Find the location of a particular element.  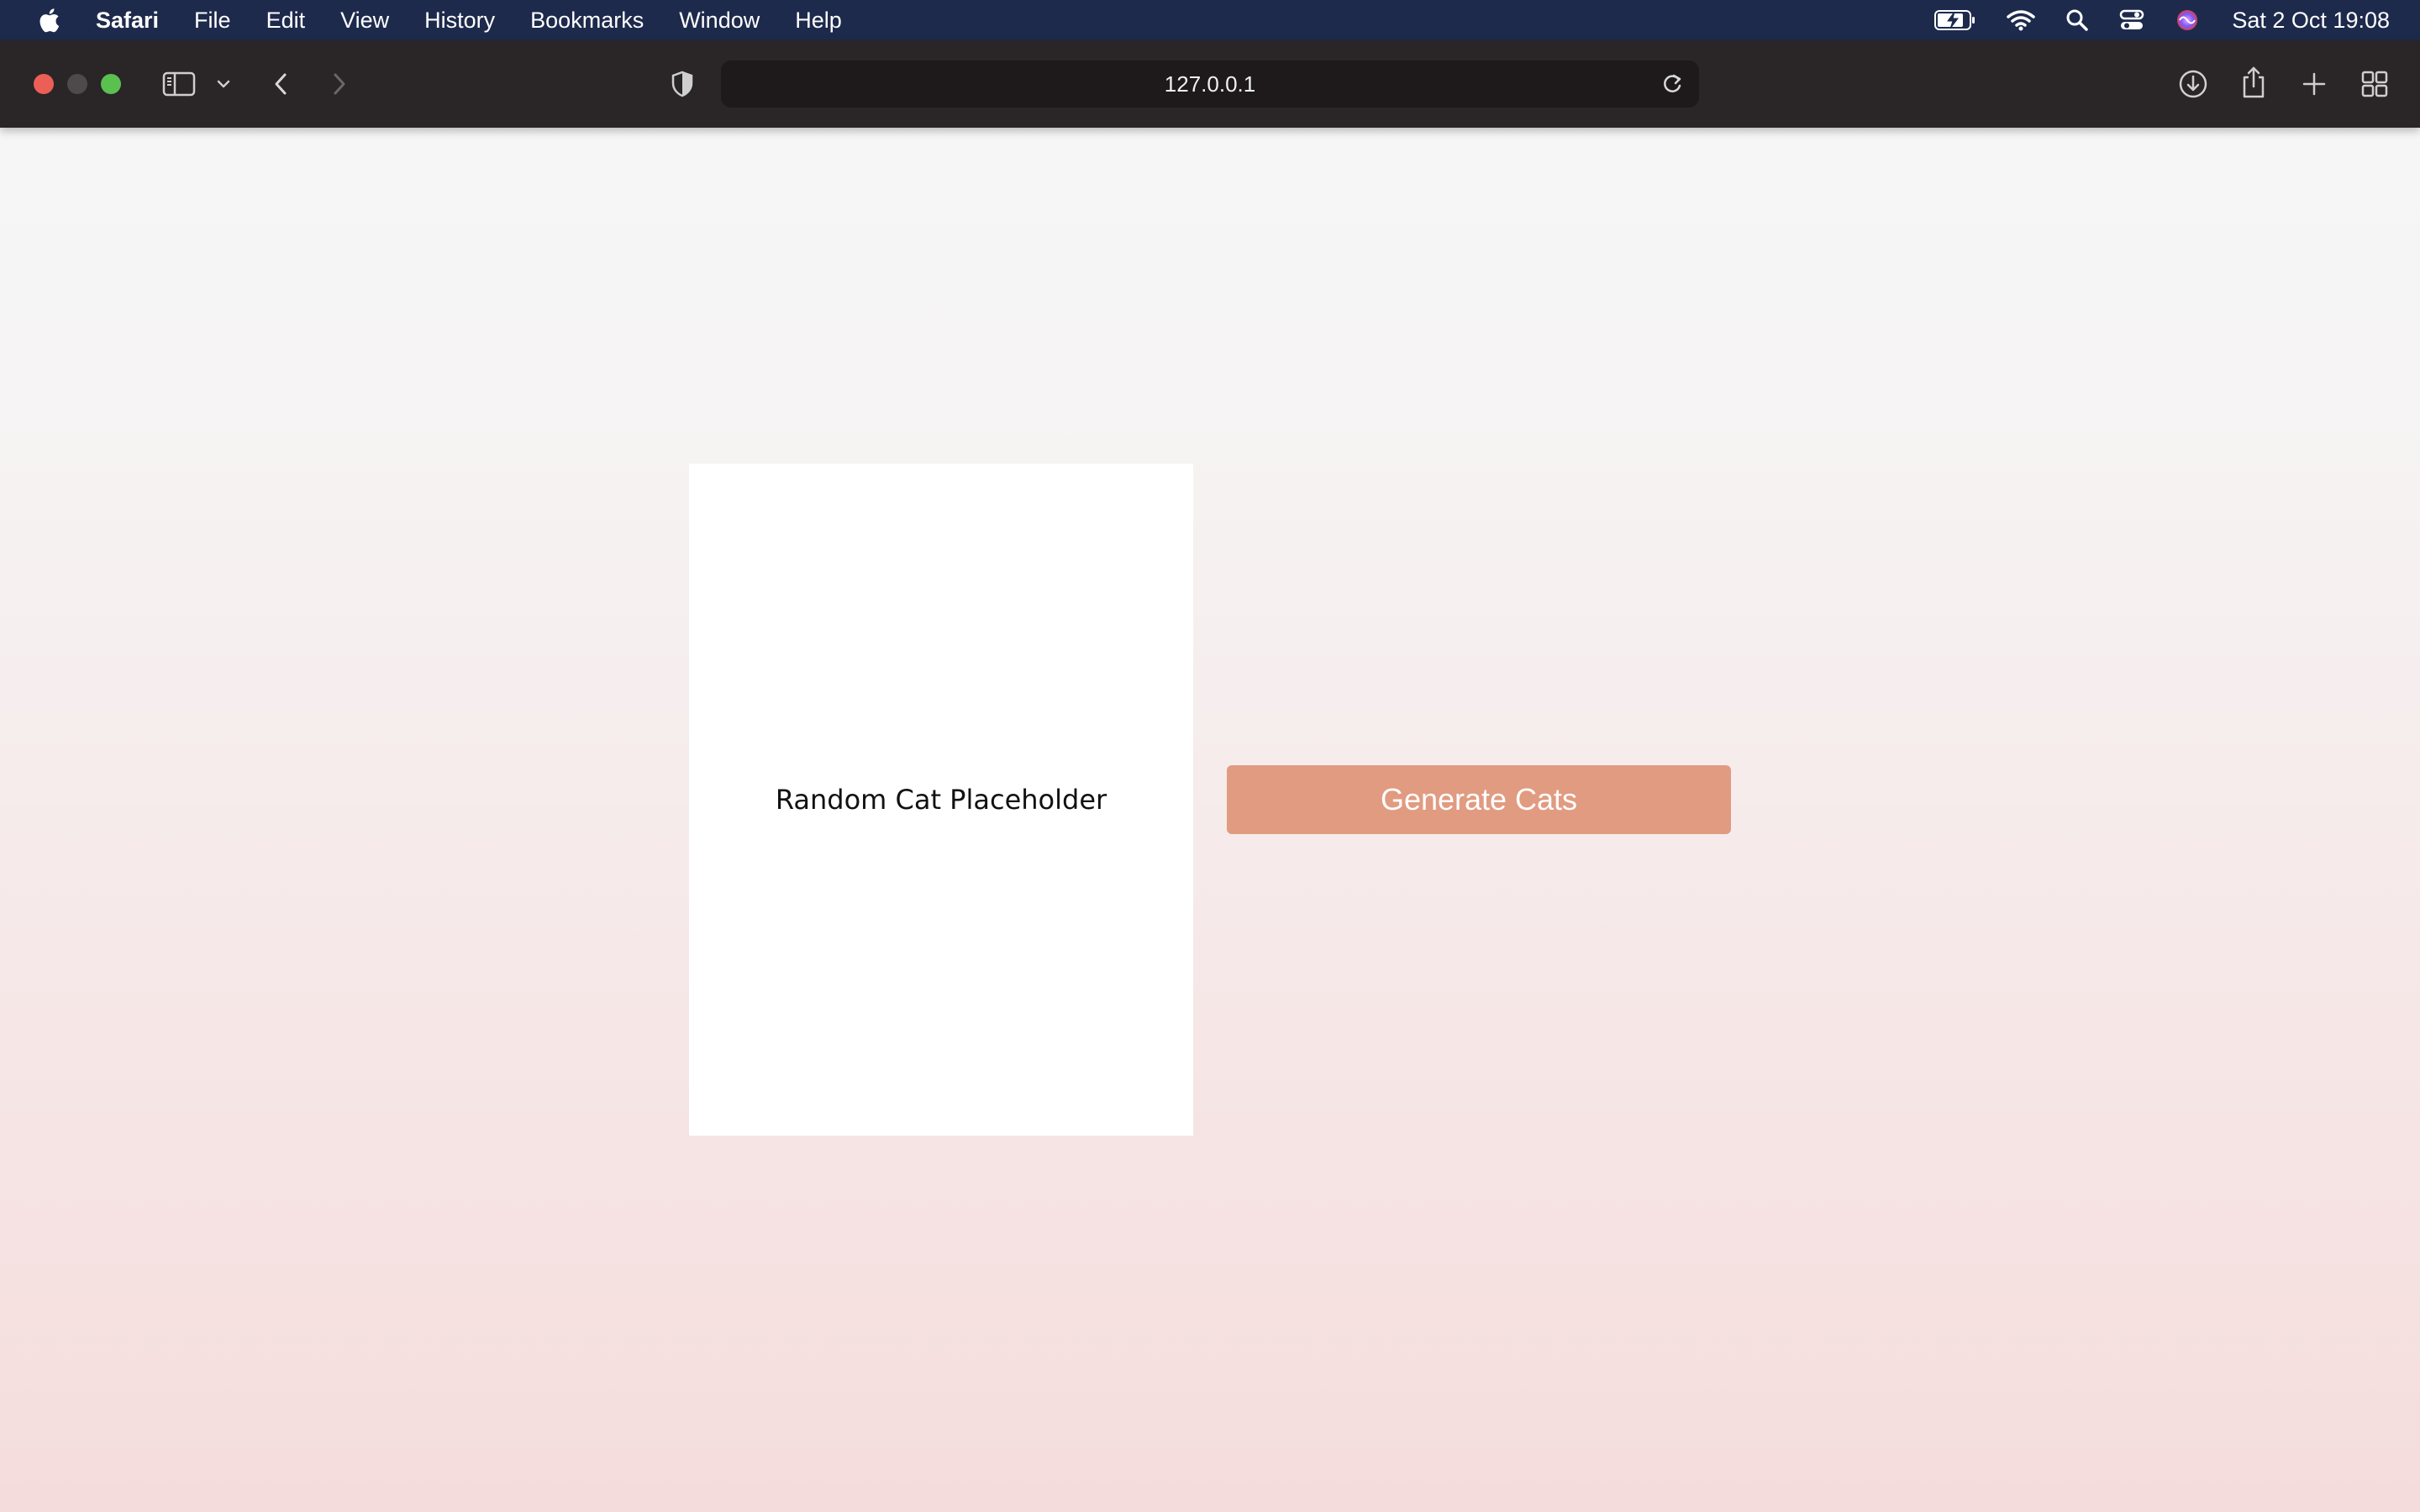

browser-toolbar: 127.0.0.1 is located at coordinates (1210, 84).